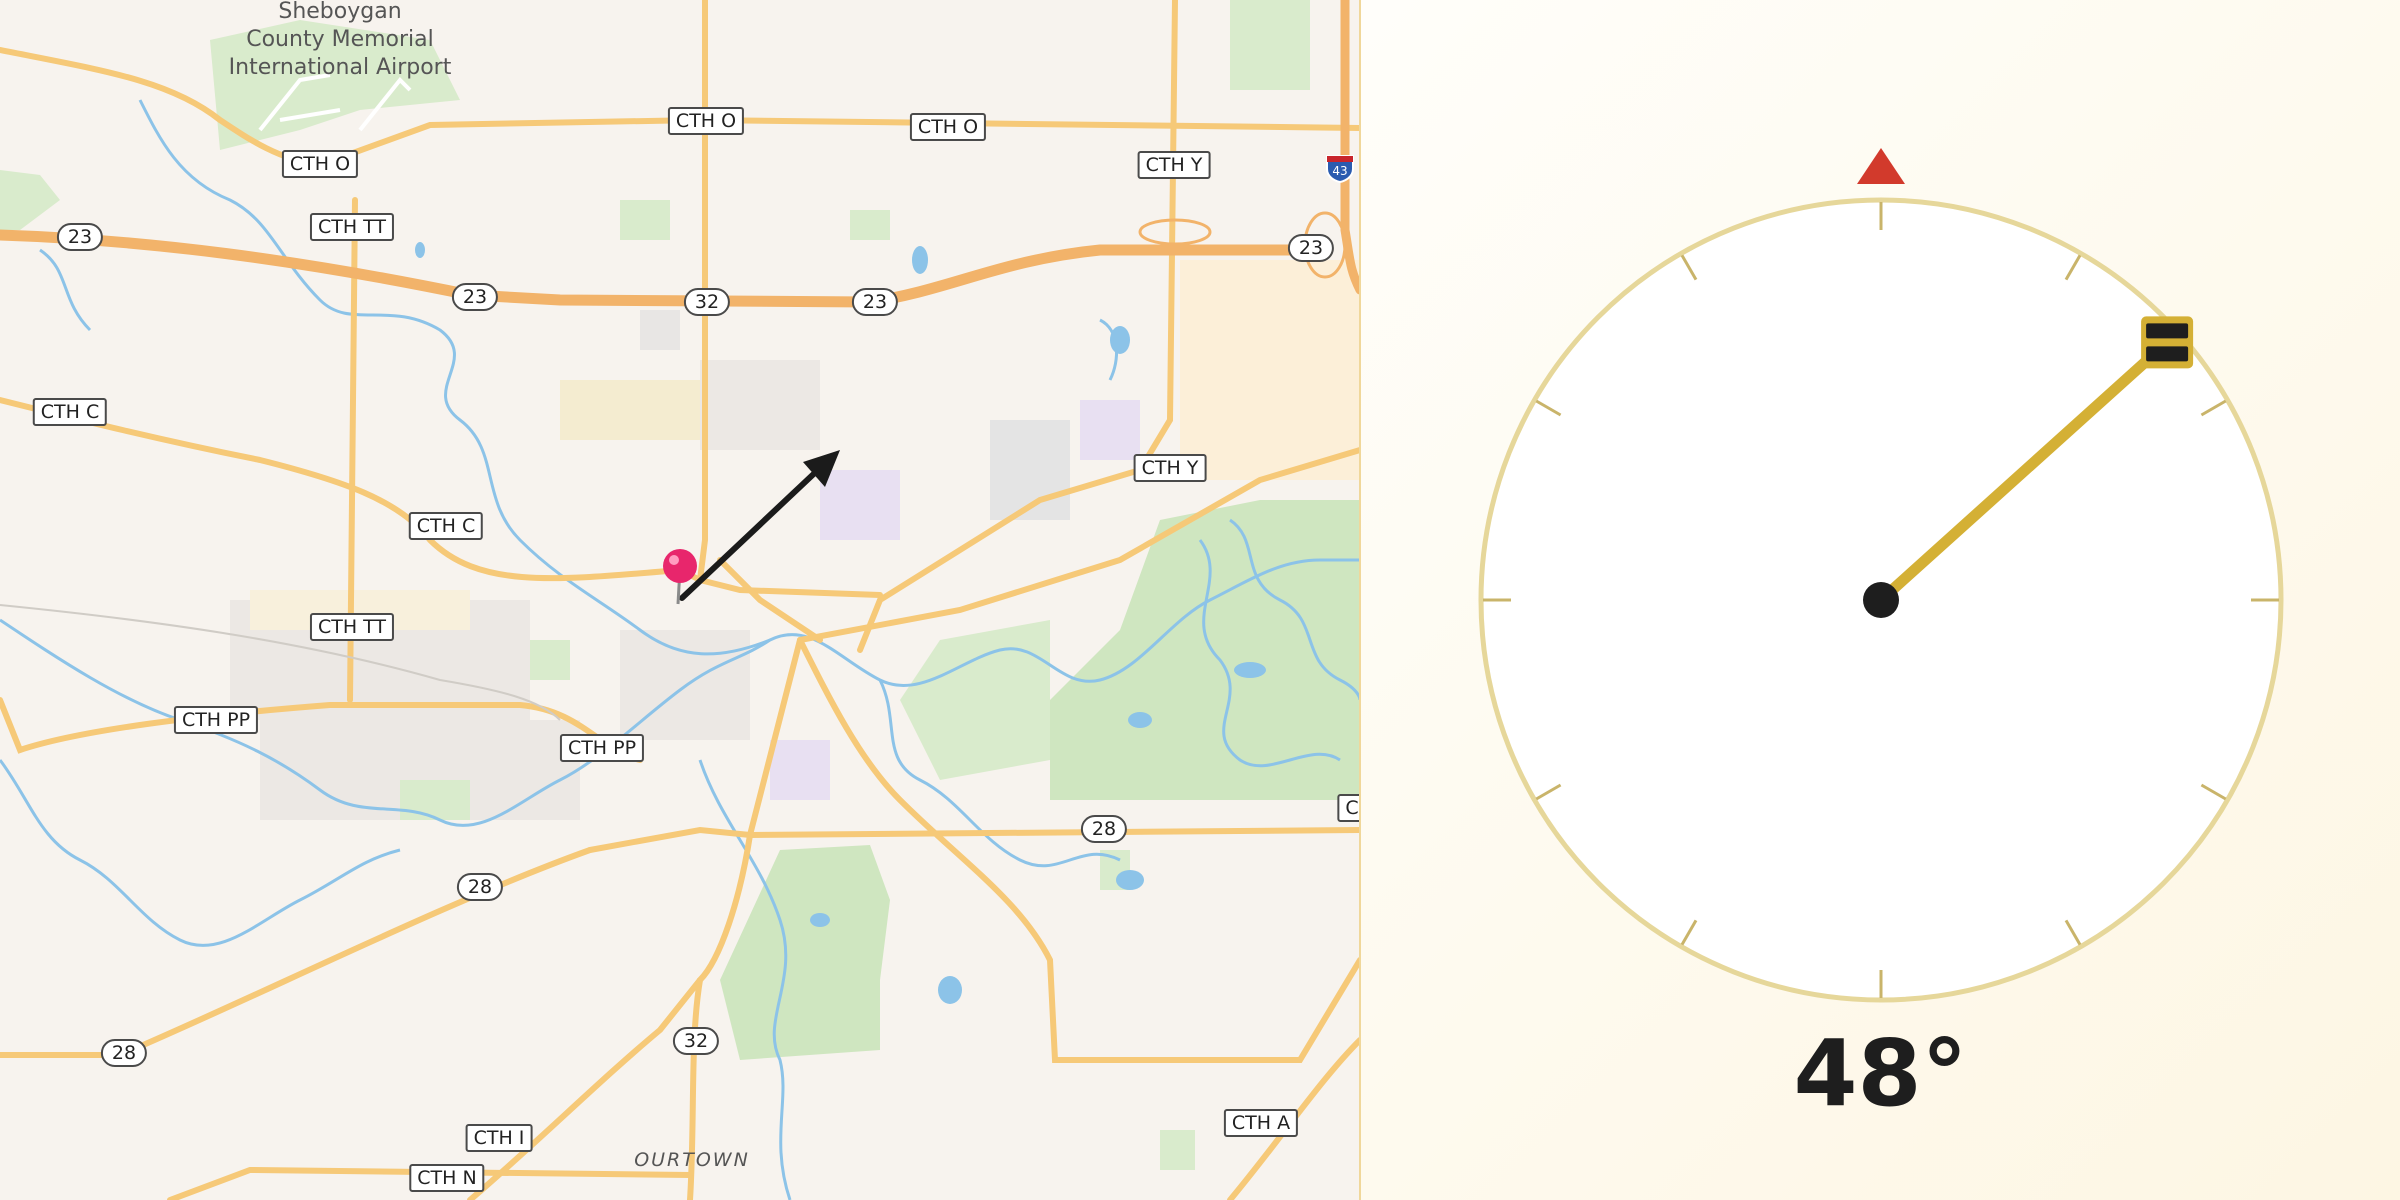 The height and width of the screenshot is (1200, 2400). Describe the element at coordinates (499, 1138) in the screenshot. I see `route-label: CTH I` at that location.